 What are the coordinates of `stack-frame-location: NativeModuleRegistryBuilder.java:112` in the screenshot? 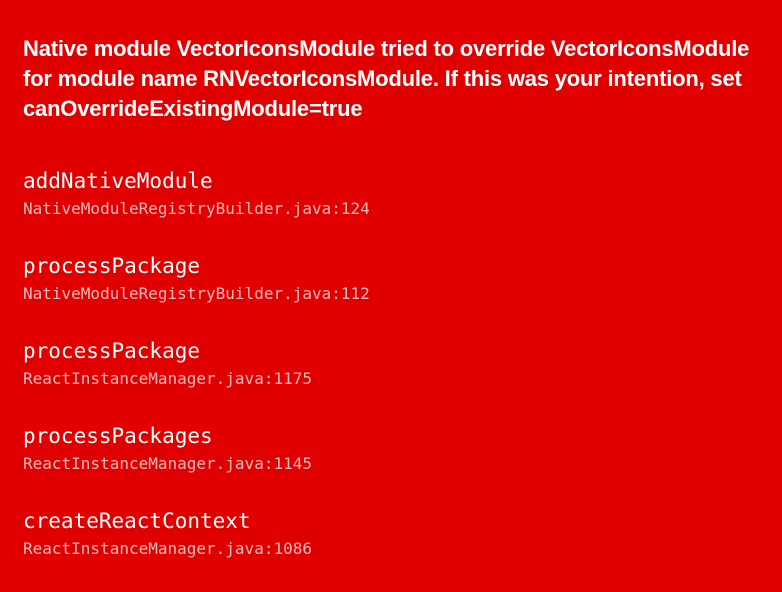 It's located at (196, 293).